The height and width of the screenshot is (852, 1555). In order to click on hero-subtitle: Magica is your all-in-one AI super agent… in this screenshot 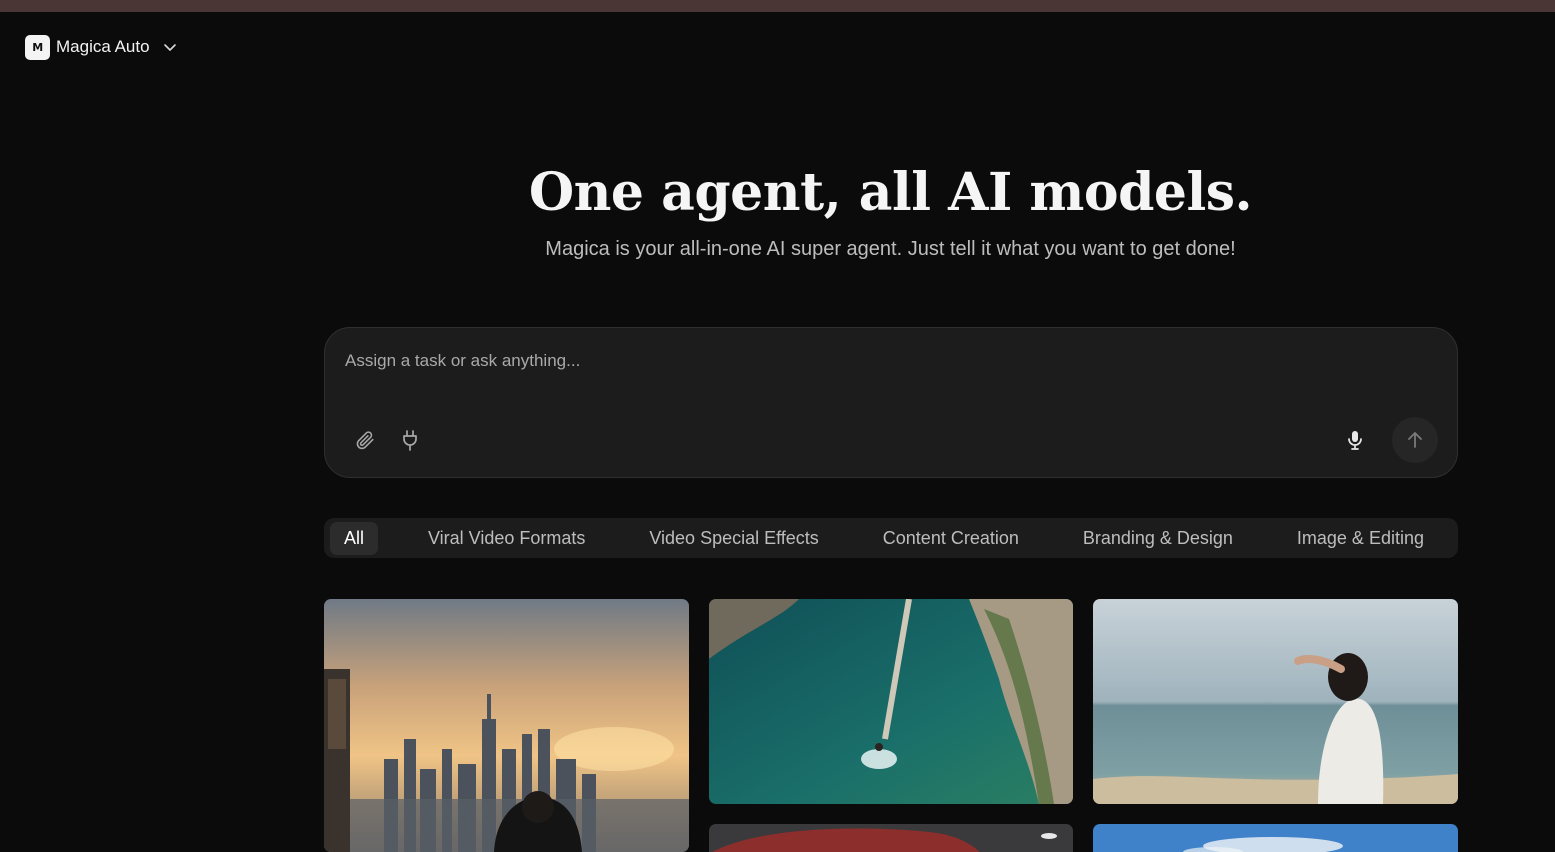, I will do `click(890, 249)`.